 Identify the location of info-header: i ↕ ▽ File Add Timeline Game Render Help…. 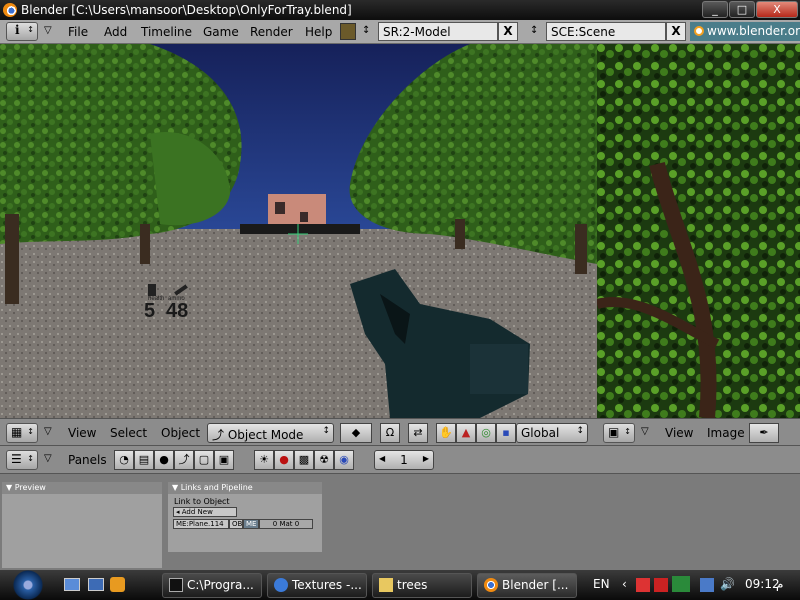
(400, 32).